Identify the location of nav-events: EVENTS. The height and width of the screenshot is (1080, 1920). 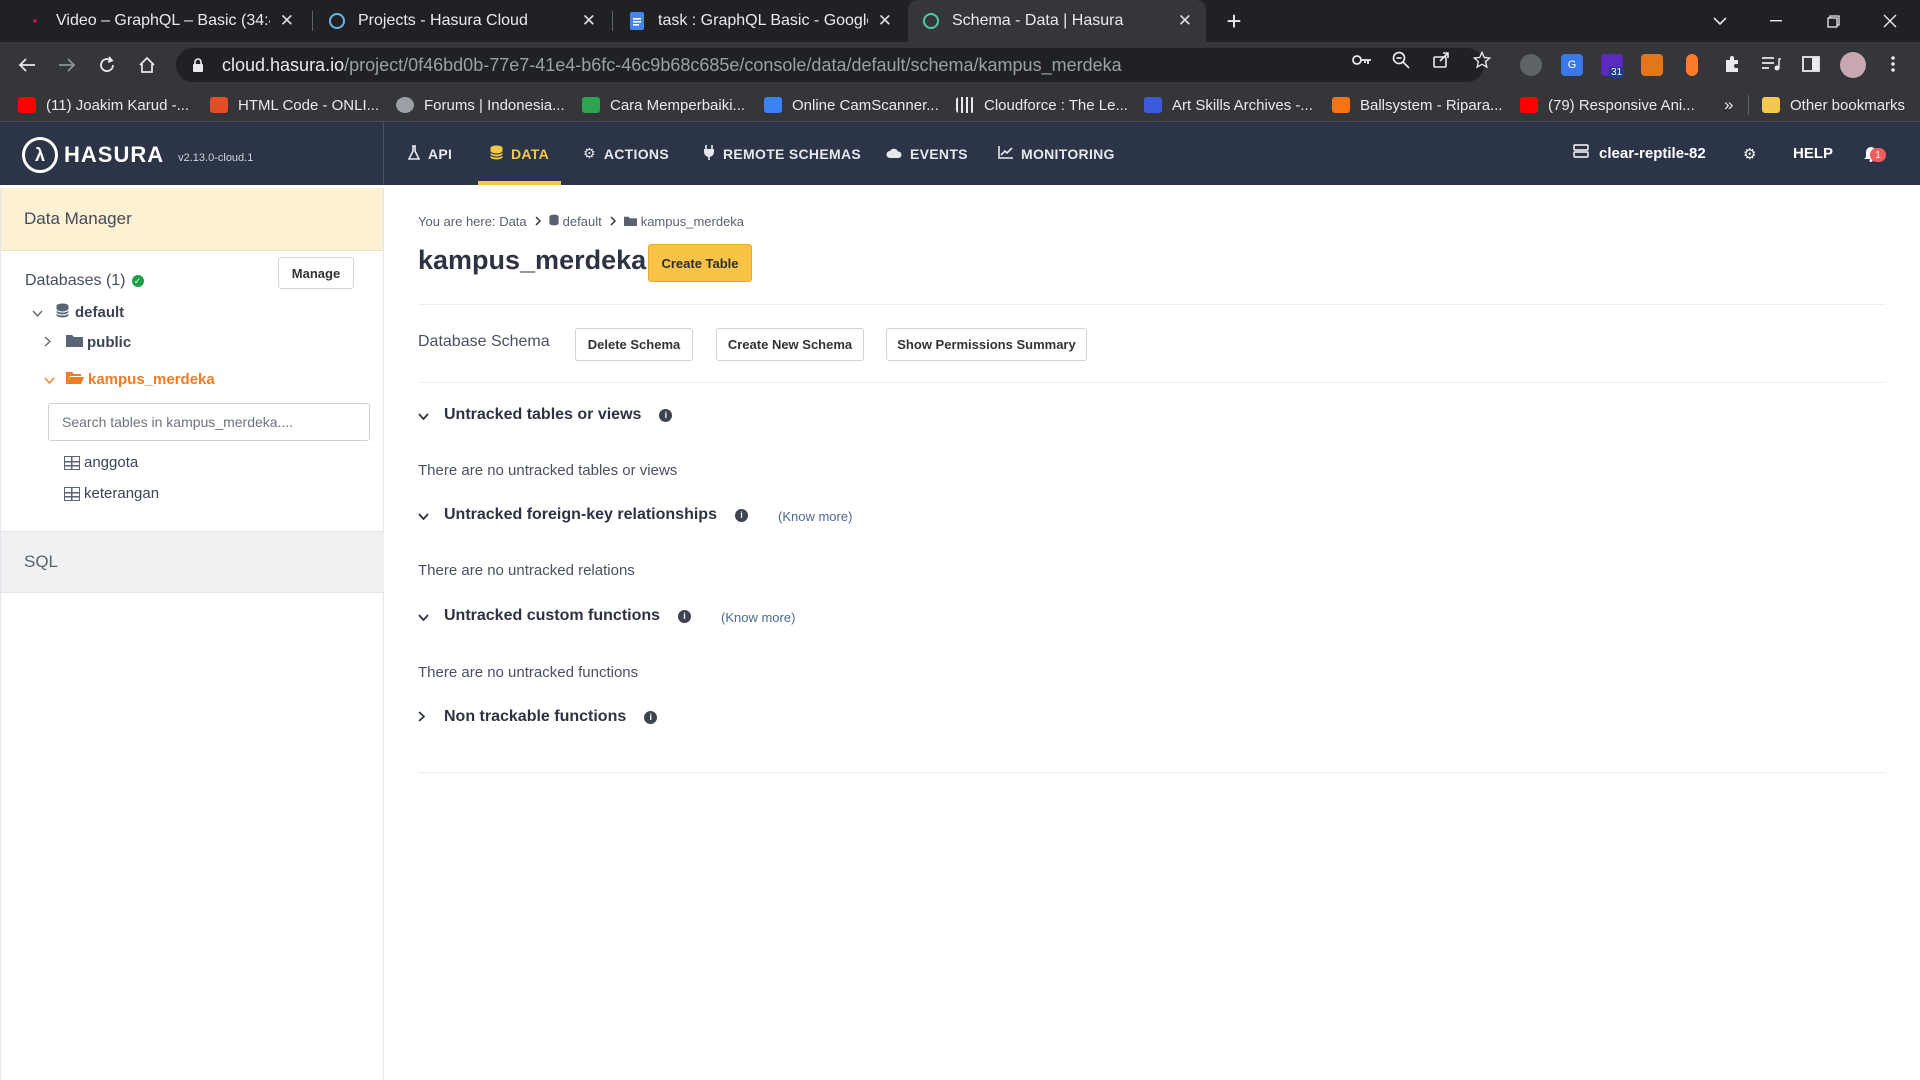
(927, 153).